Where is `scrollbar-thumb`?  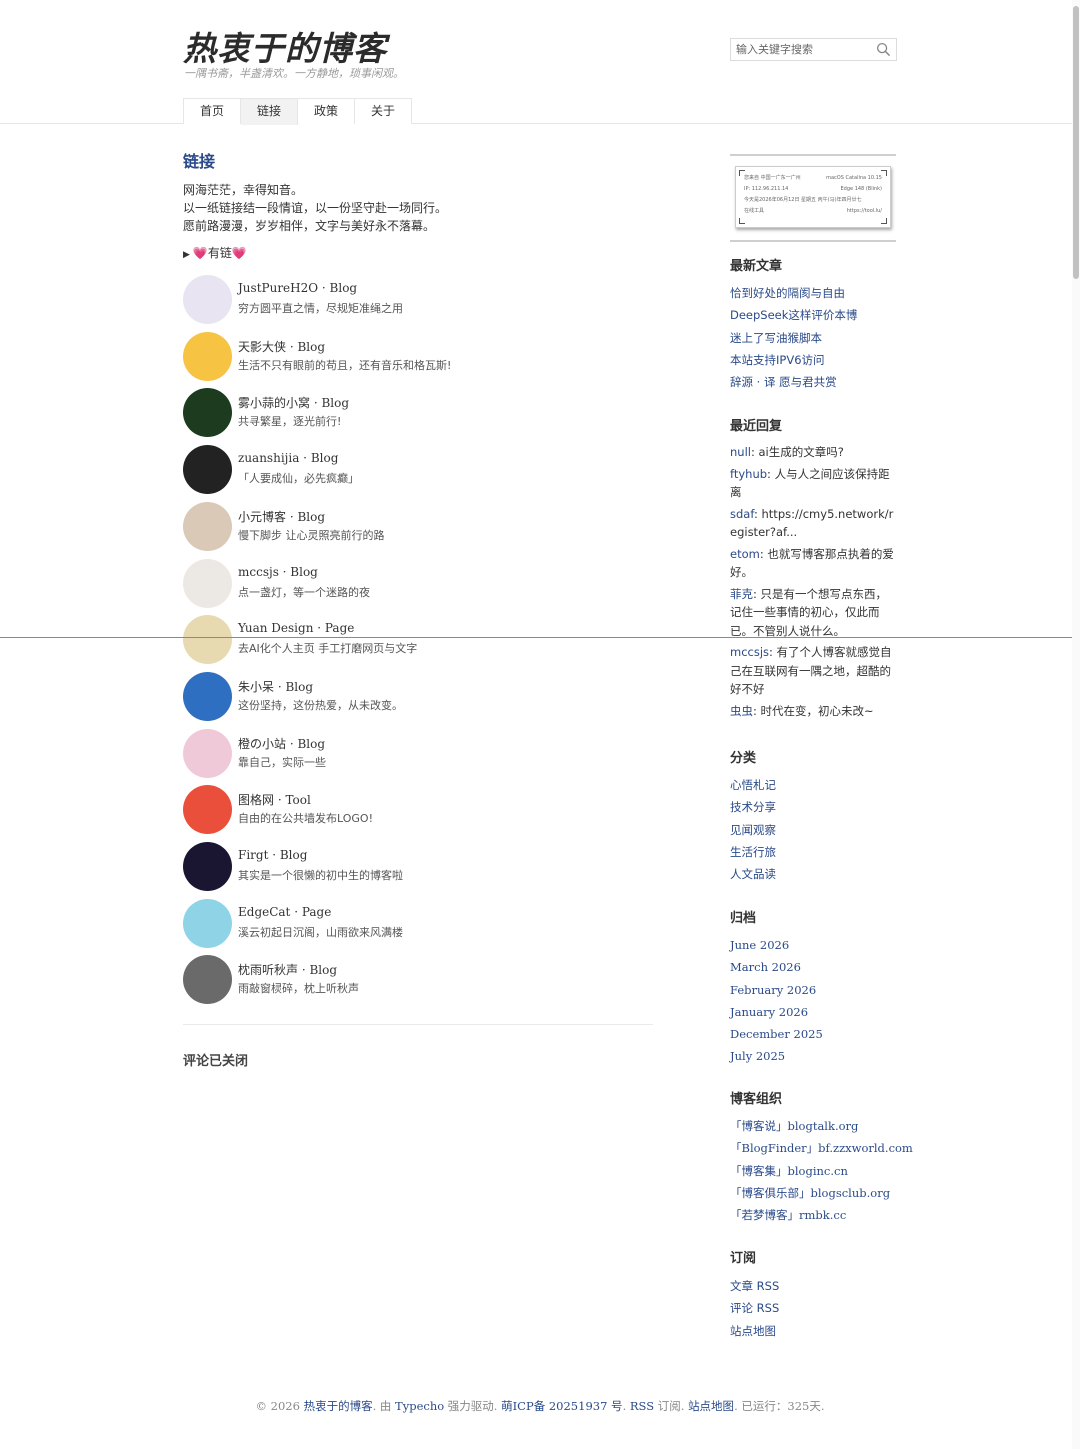 scrollbar-thumb is located at coordinates (1076, 142).